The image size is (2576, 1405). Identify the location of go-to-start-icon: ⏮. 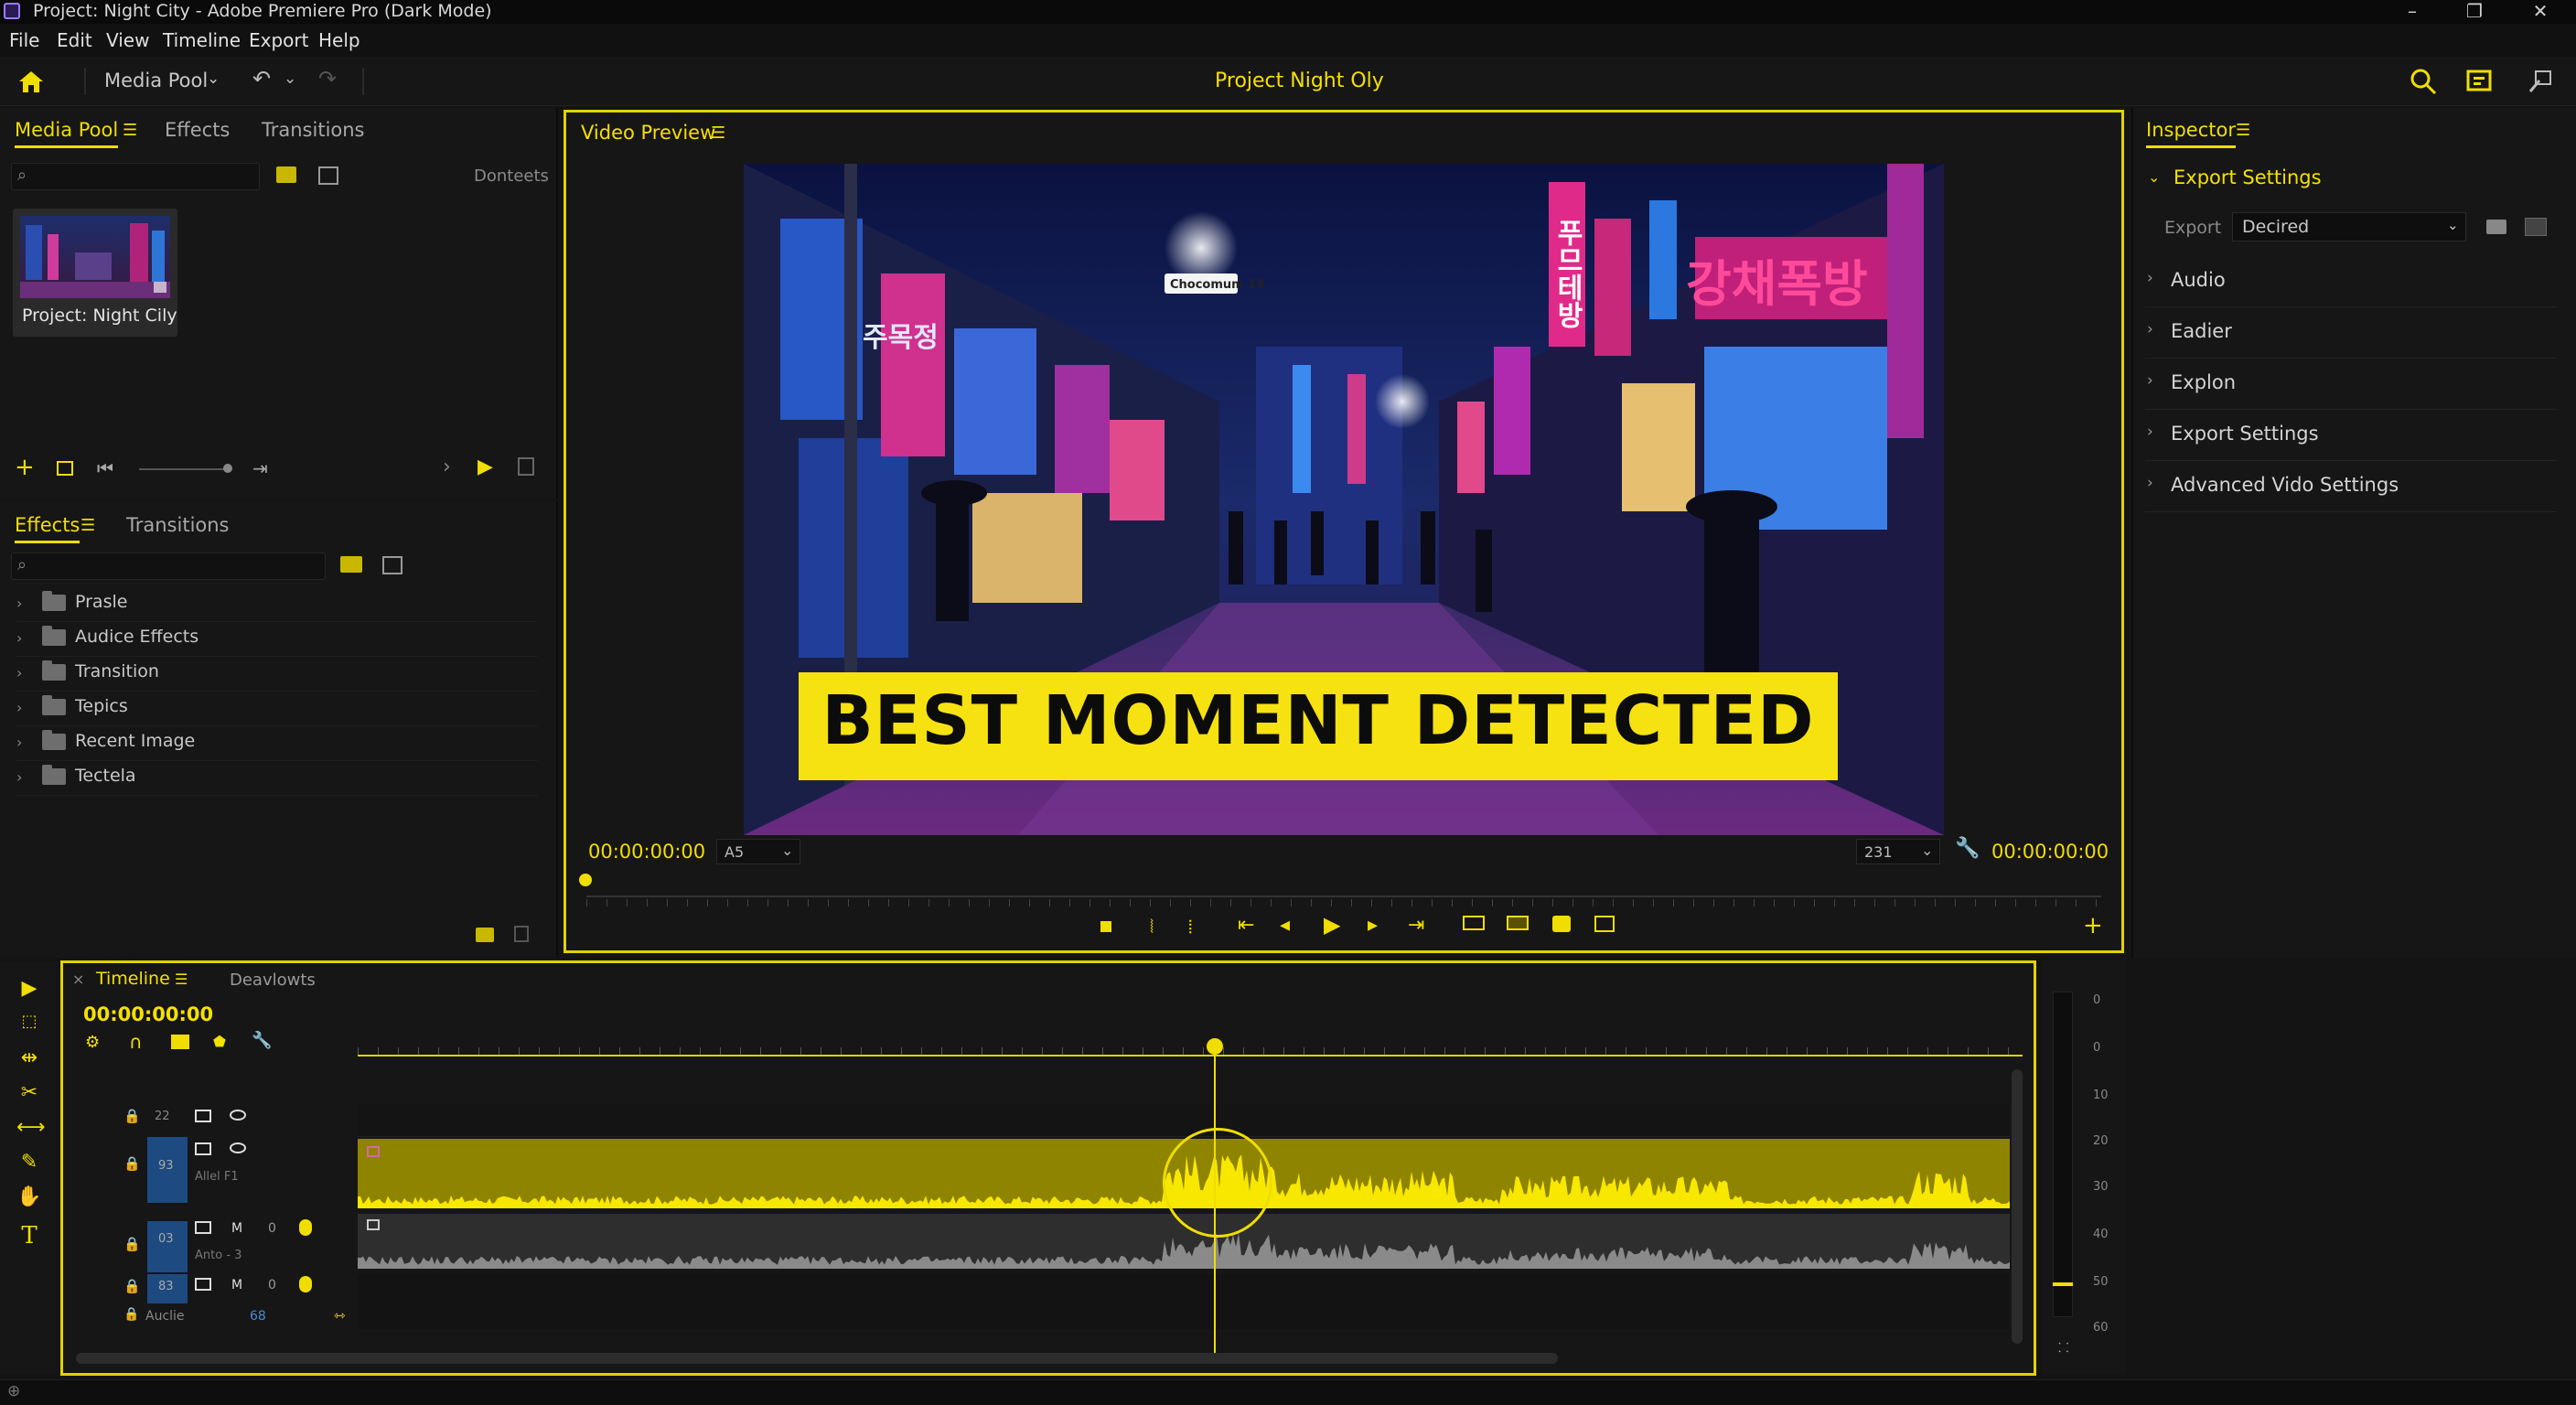
(105, 468).